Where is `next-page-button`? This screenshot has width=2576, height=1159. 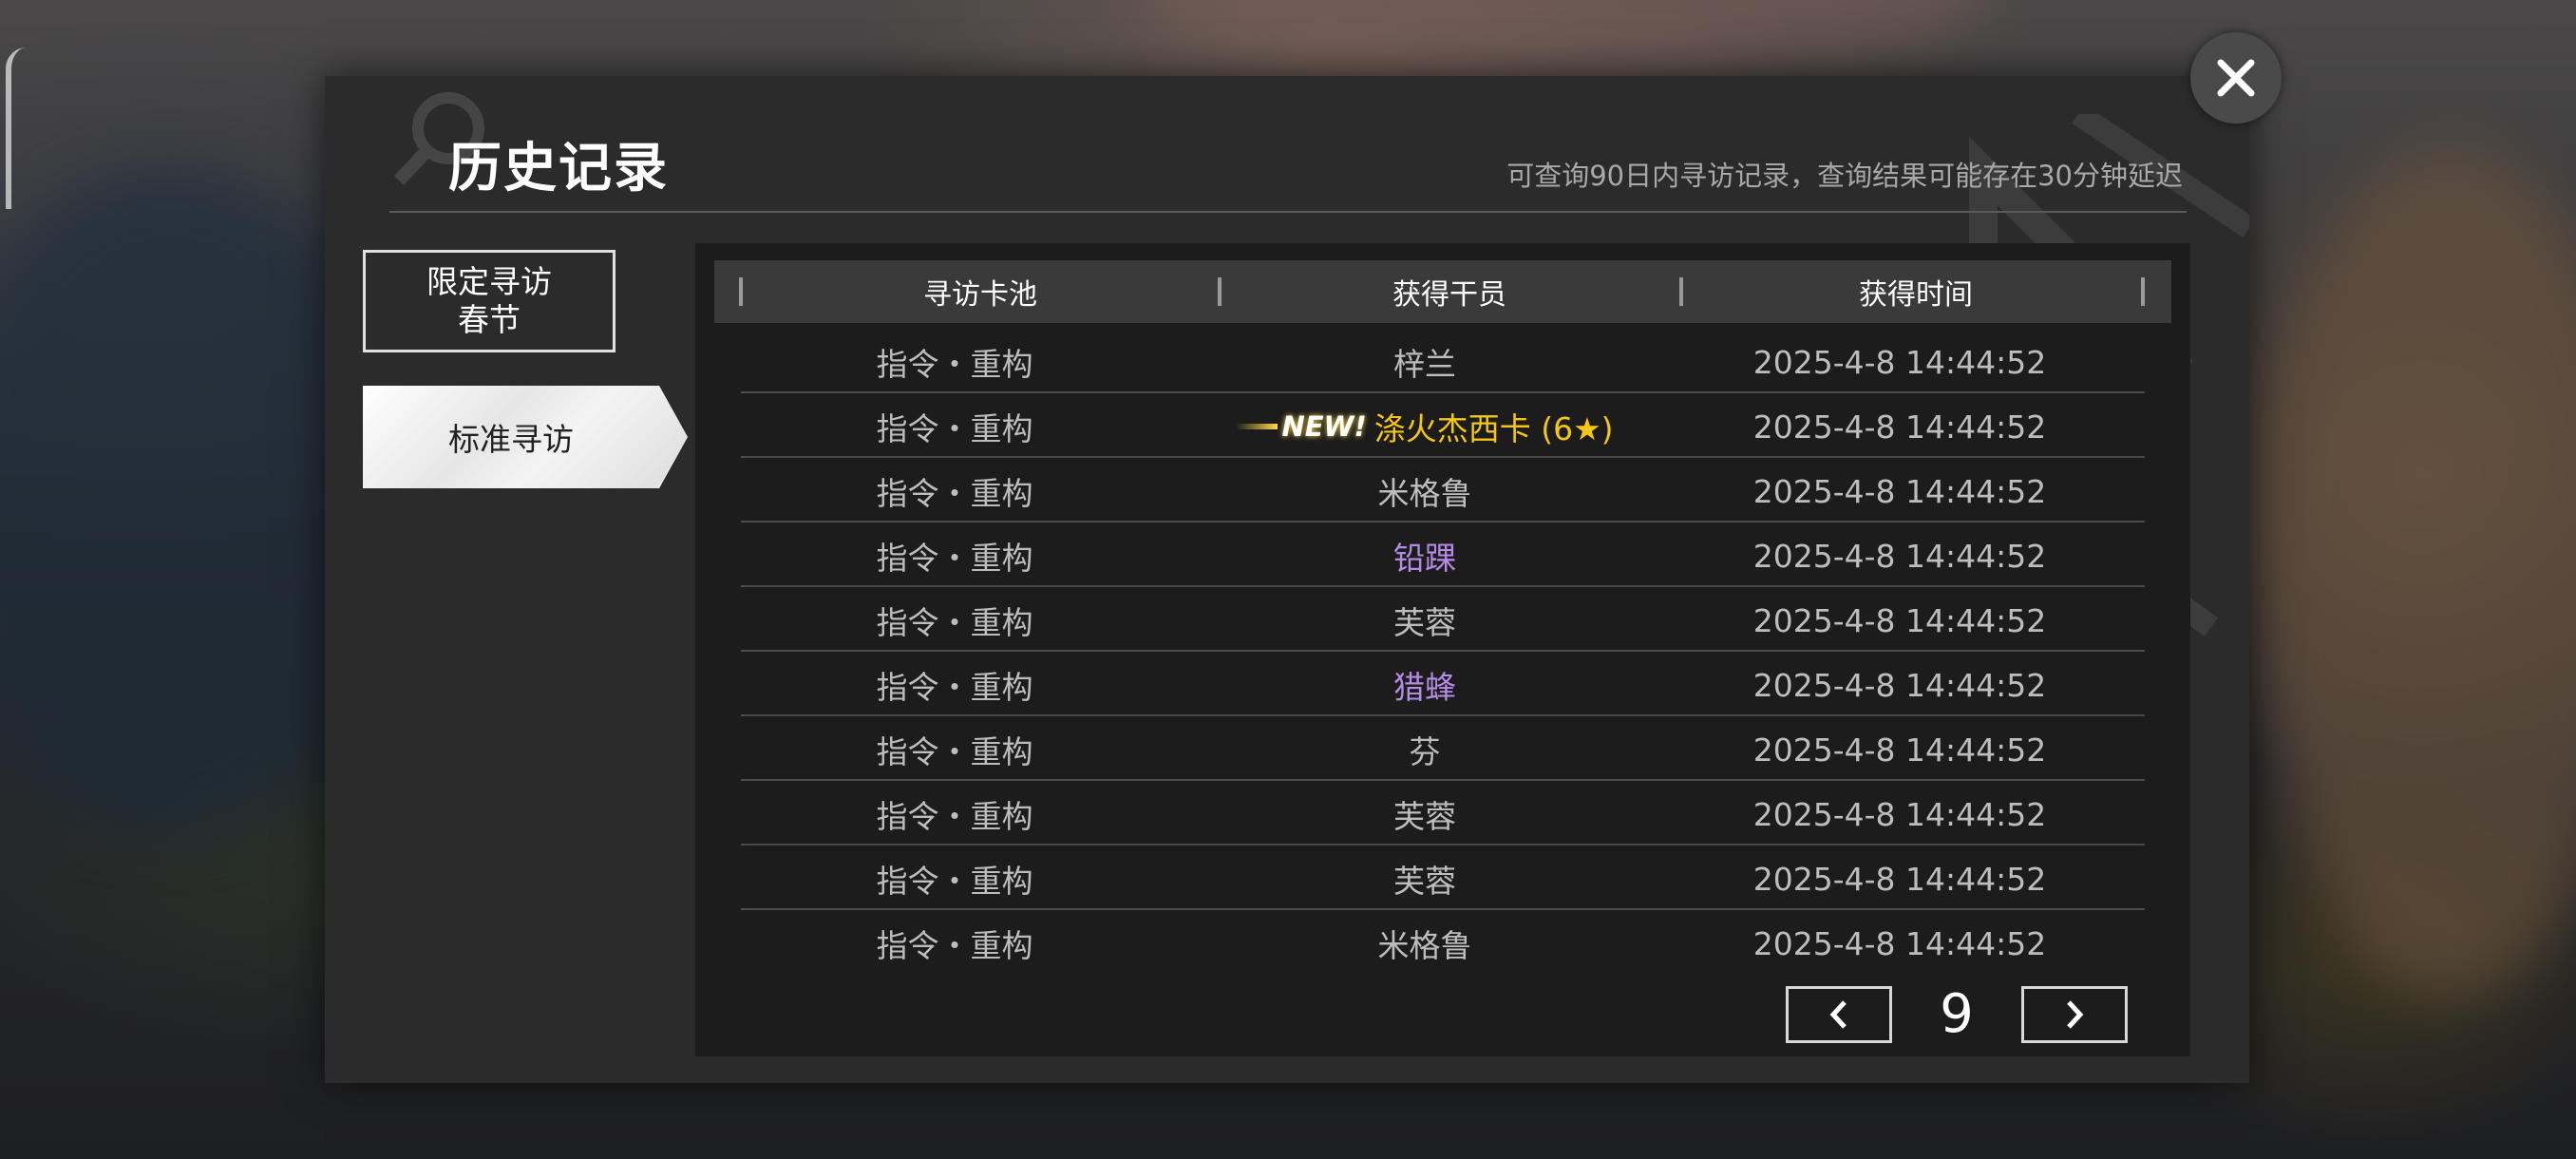
next-page-button is located at coordinates (2074, 1014).